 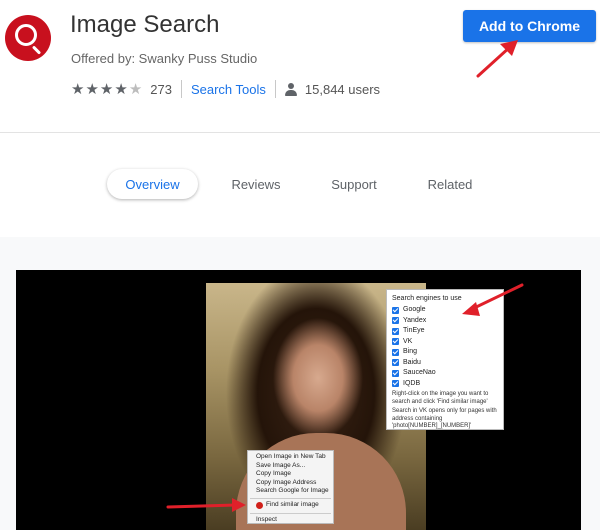 I want to click on engine-label: SauceNao, so click(x=419, y=373).